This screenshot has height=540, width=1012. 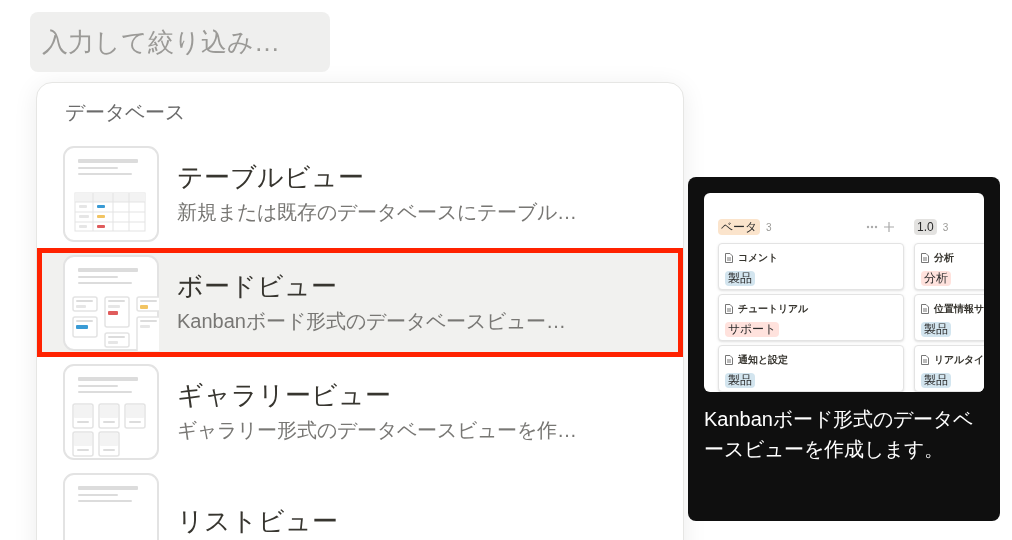 I want to click on section-heading: データベース, so click(x=125, y=112).